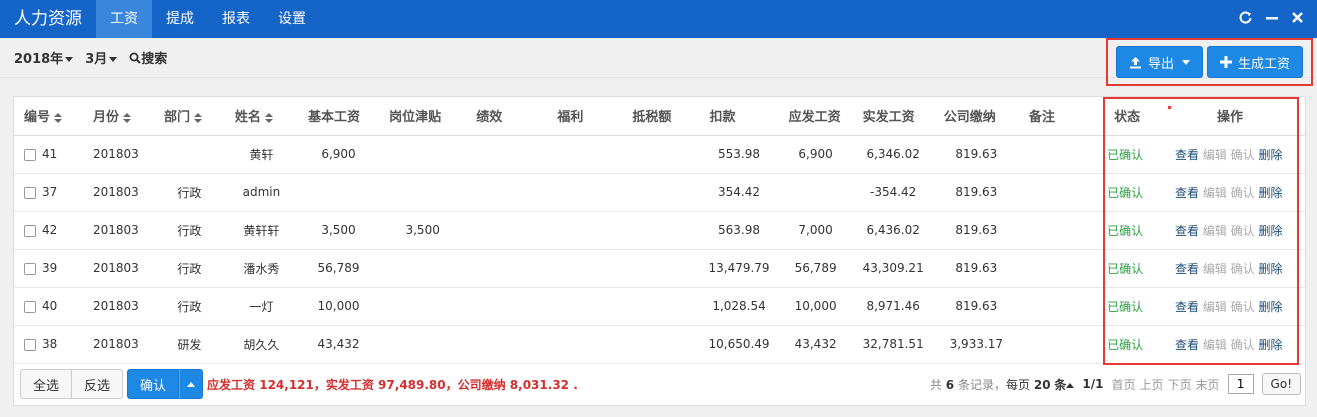 Image resolution: width=1317 pixels, height=417 pixels. Describe the element at coordinates (189, 116) in the screenshot. I see `col-header-dept: 部门` at that location.